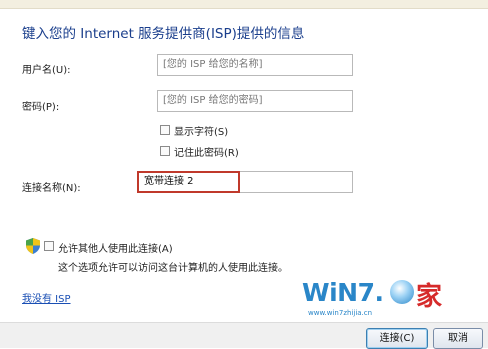 Image resolution: width=488 pixels, height=349 pixels. I want to click on connection-name-value: 宽带连接 2, so click(188, 182).